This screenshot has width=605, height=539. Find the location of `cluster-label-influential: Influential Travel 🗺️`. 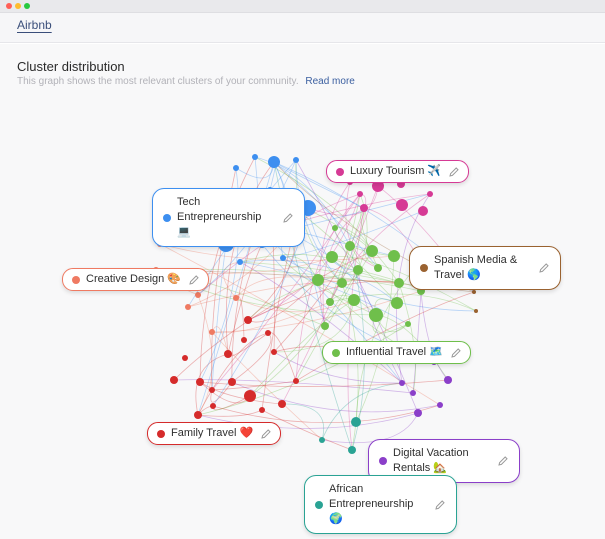

cluster-label-influential: Influential Travel 🗺️ is located at coordinates (396, 352).